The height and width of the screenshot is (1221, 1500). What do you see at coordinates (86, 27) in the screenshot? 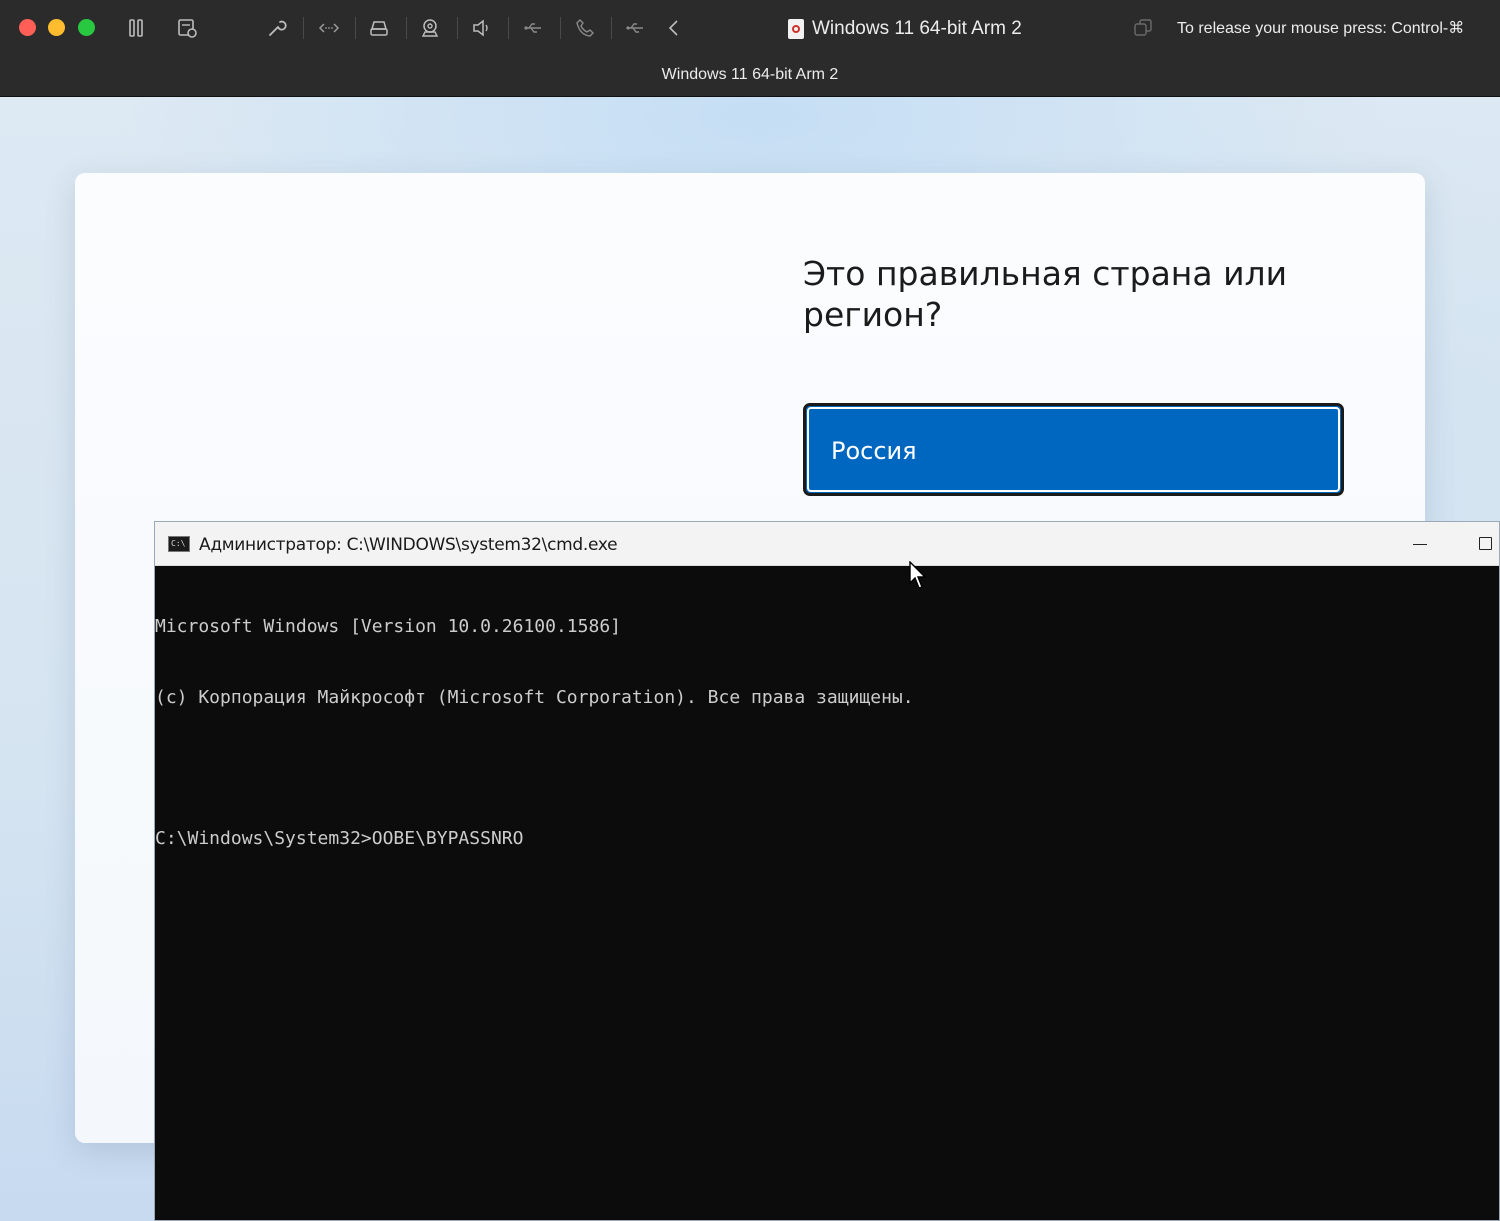
I see `fullscreen-window-button` at bounding box center [86, 27].